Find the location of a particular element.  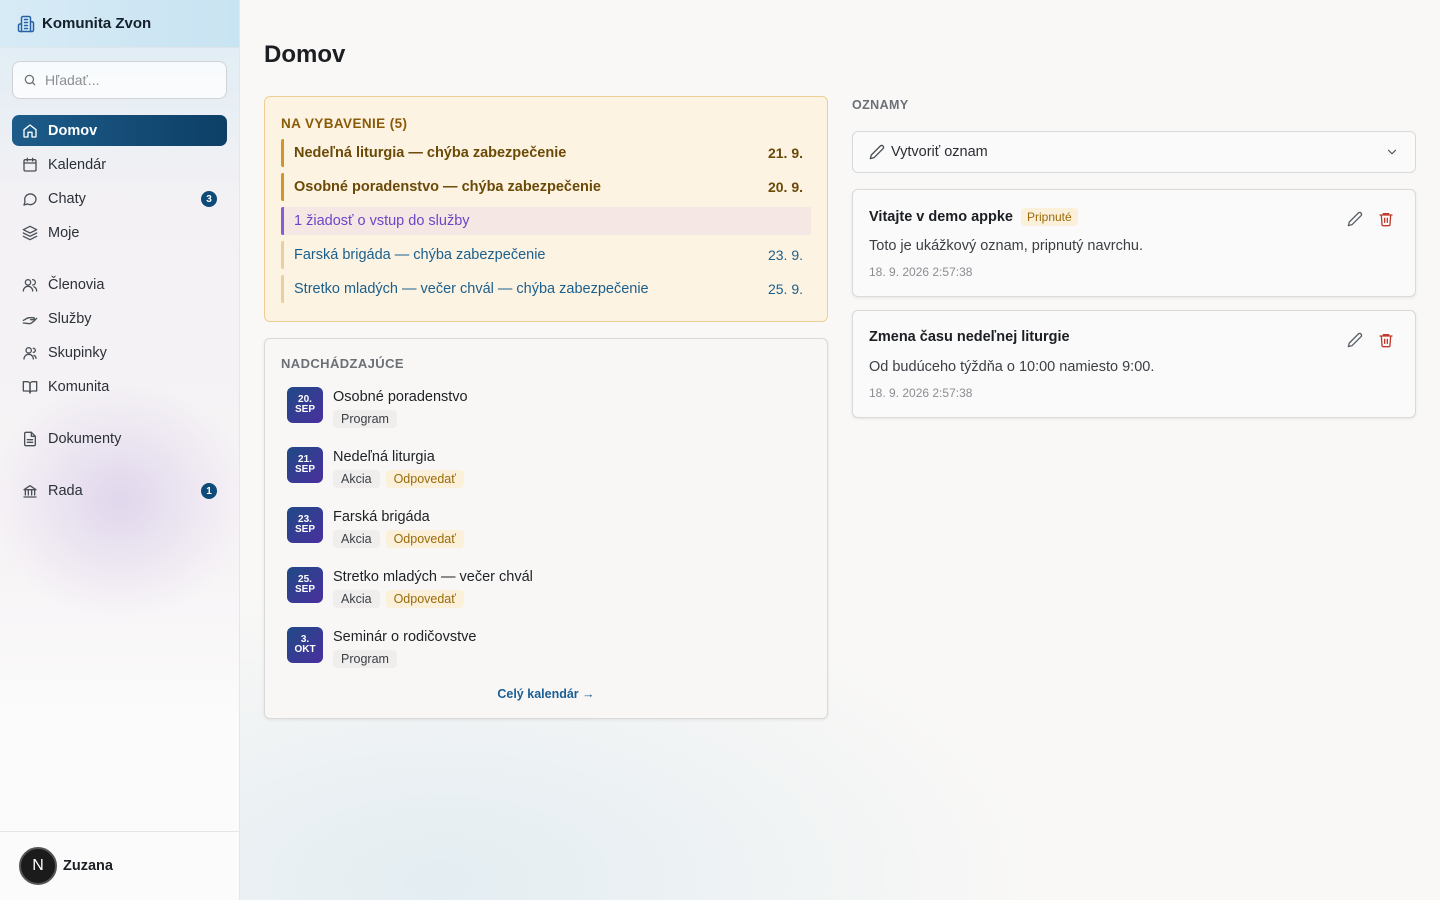

full-calendar-link: Celý kalendár → is located at coordinates (546, 694).